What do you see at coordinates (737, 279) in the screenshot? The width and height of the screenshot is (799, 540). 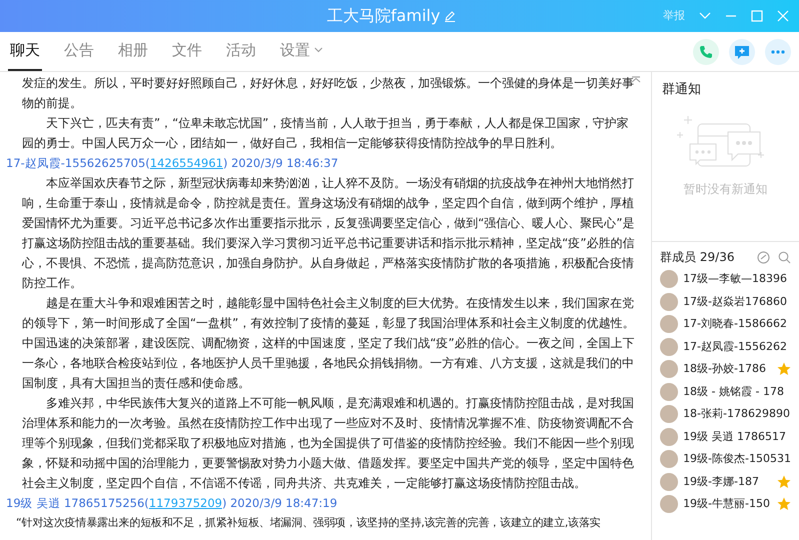 I see `member-name: 17级—李敏—18396` at bounding box center [737, 279].